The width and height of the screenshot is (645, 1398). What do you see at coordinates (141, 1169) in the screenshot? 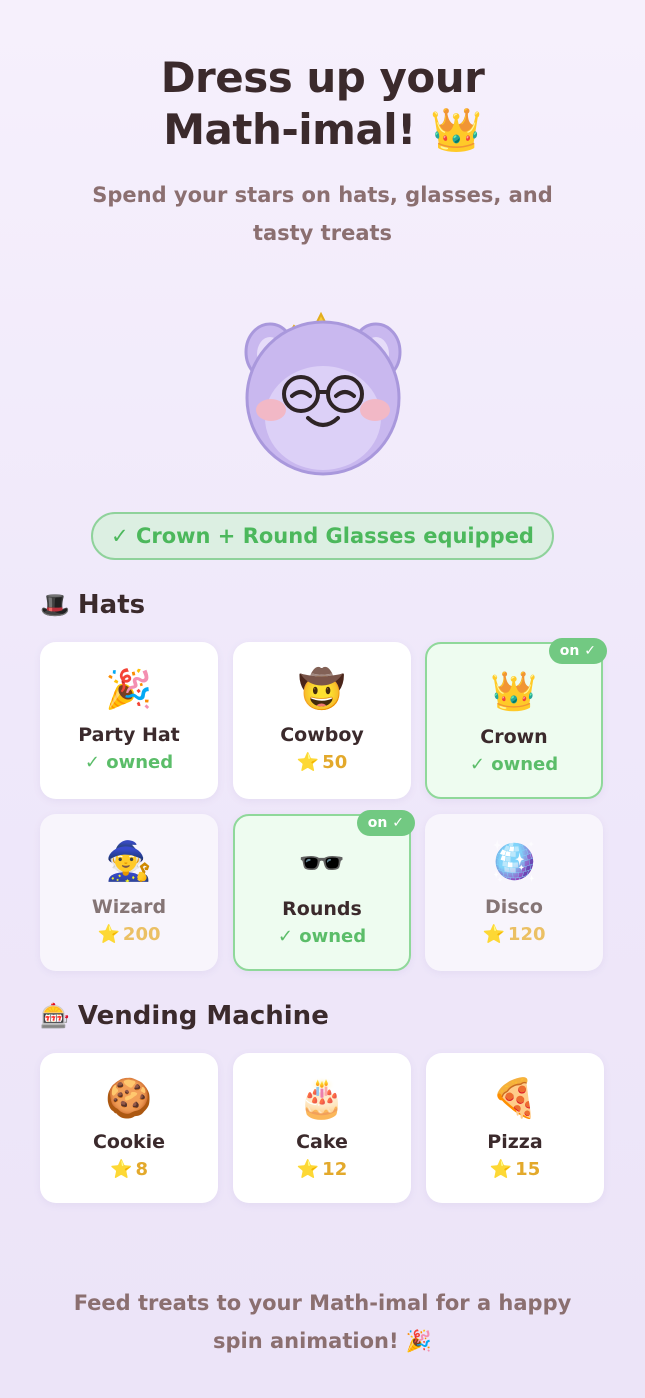
I see `price-value: 8` at bounding box center [141, 1169].